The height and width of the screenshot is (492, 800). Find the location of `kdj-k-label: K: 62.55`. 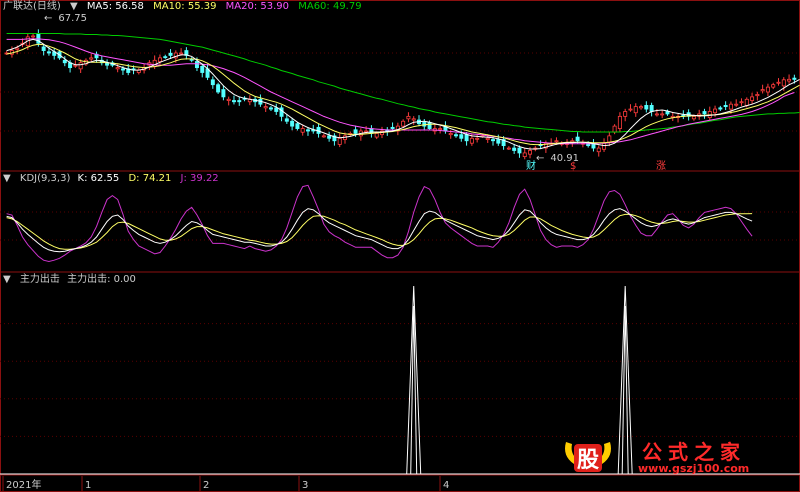

kdj-k-label: K: 62.55 is located at coordinates (98, 178).